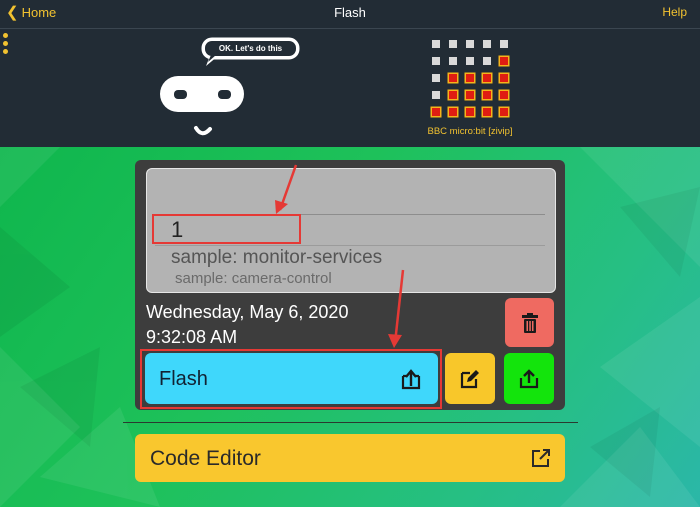 Image resolution: width=700 pixels, height=507 pixels. What do you see at coordinates (247, 325) in the screenshot?
I see `project-timestamp: Wednesday, May 6, 2020 9:32:08 AM` at bounding box center [247, 325].